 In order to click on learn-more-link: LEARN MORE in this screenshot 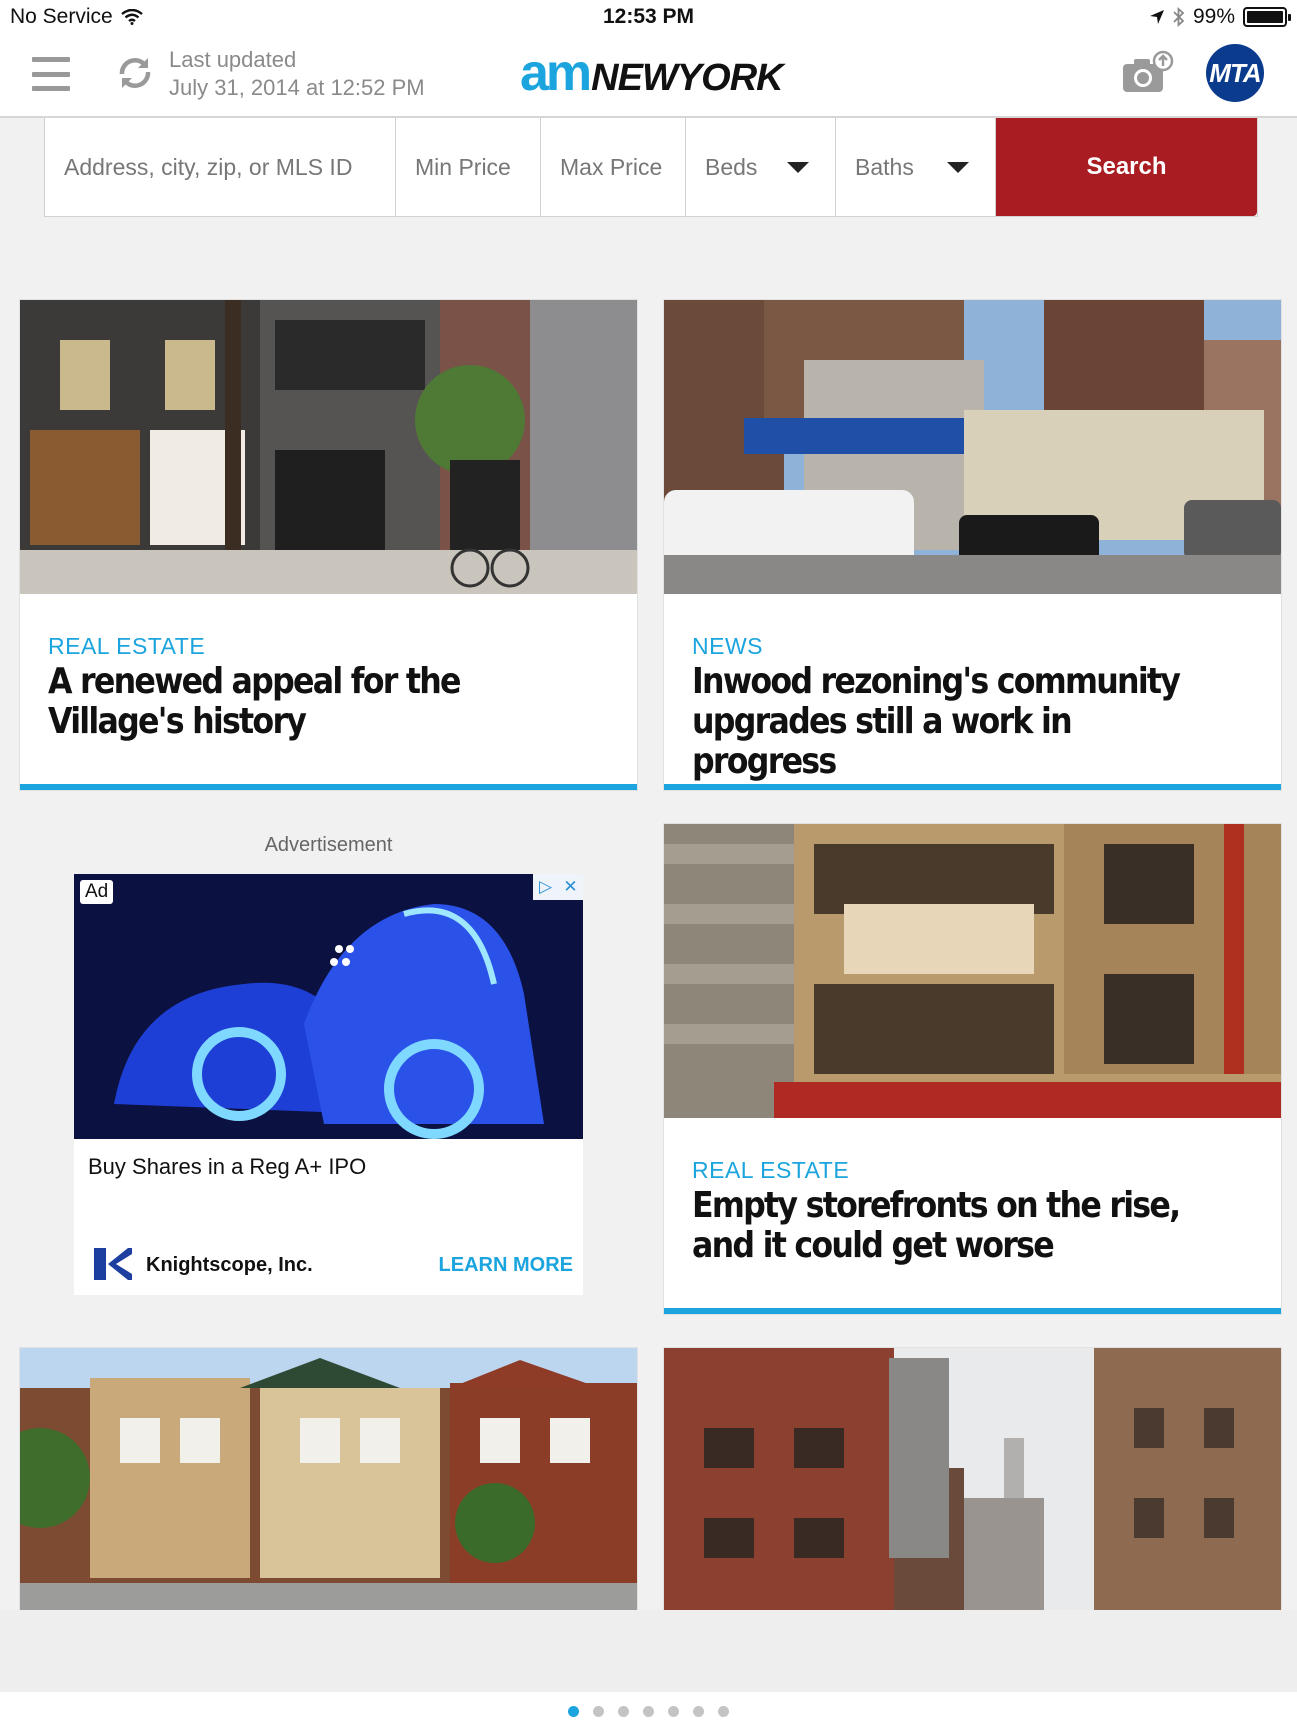, I will do `click(506, 1265)`.